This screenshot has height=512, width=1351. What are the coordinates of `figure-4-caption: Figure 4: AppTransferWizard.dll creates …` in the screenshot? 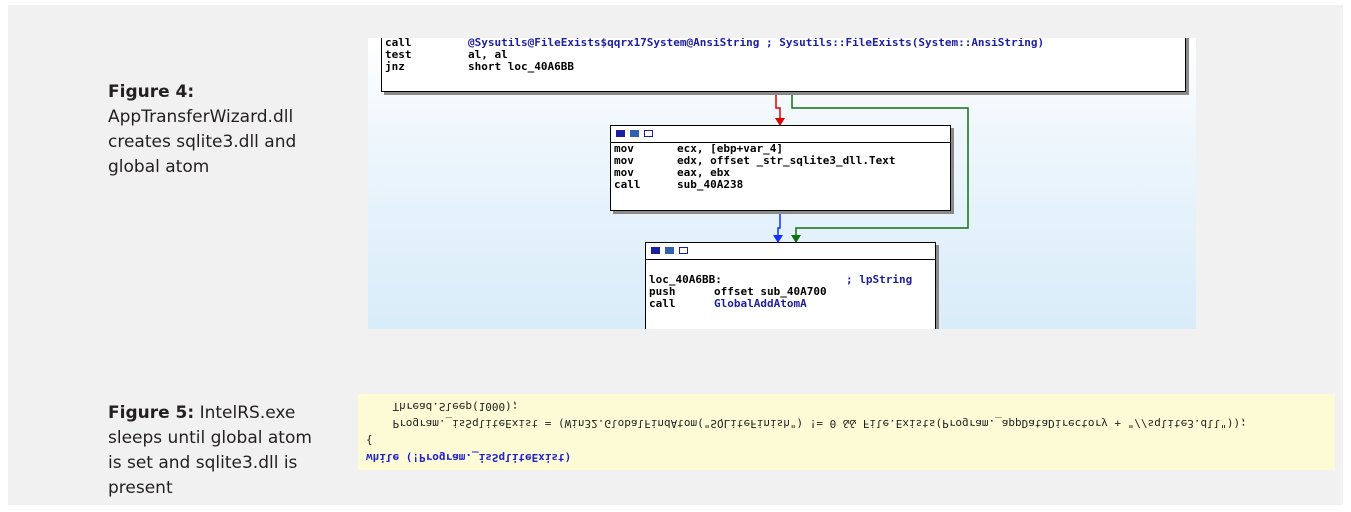 It's located at (224, 130).